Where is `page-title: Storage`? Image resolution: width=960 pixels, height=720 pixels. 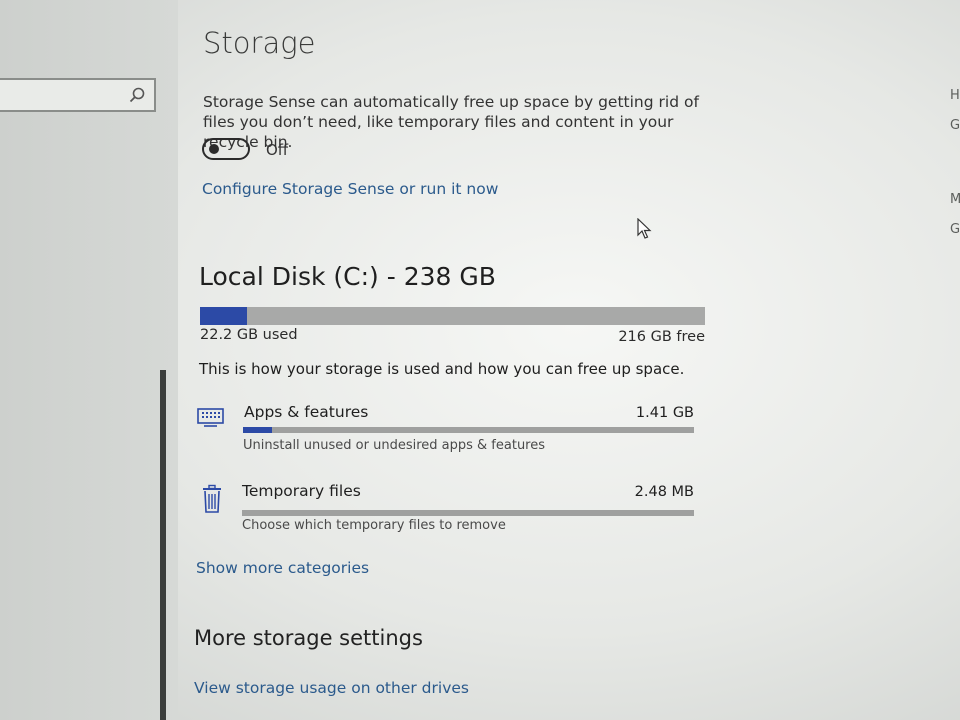
page-title: Storage is located at coordinates (259, 43).